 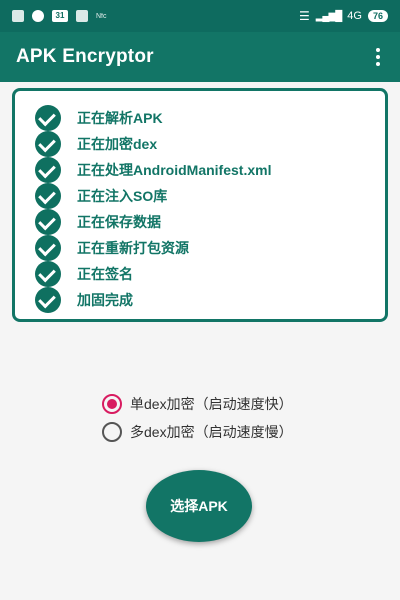 I want to click on signal-icon: ▂▄▆█, so click(x=329, y=16).